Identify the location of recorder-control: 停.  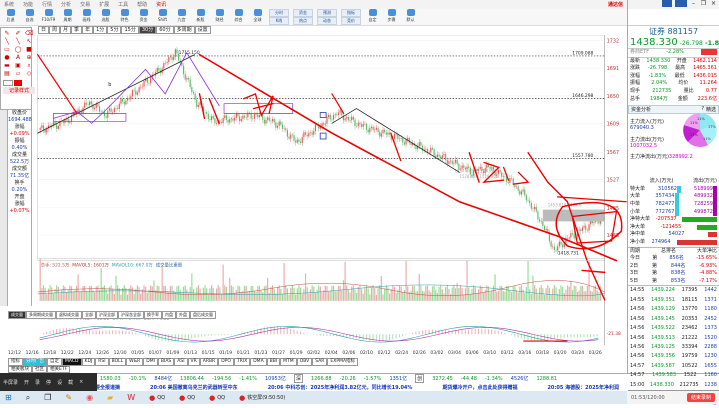
(48, 382).